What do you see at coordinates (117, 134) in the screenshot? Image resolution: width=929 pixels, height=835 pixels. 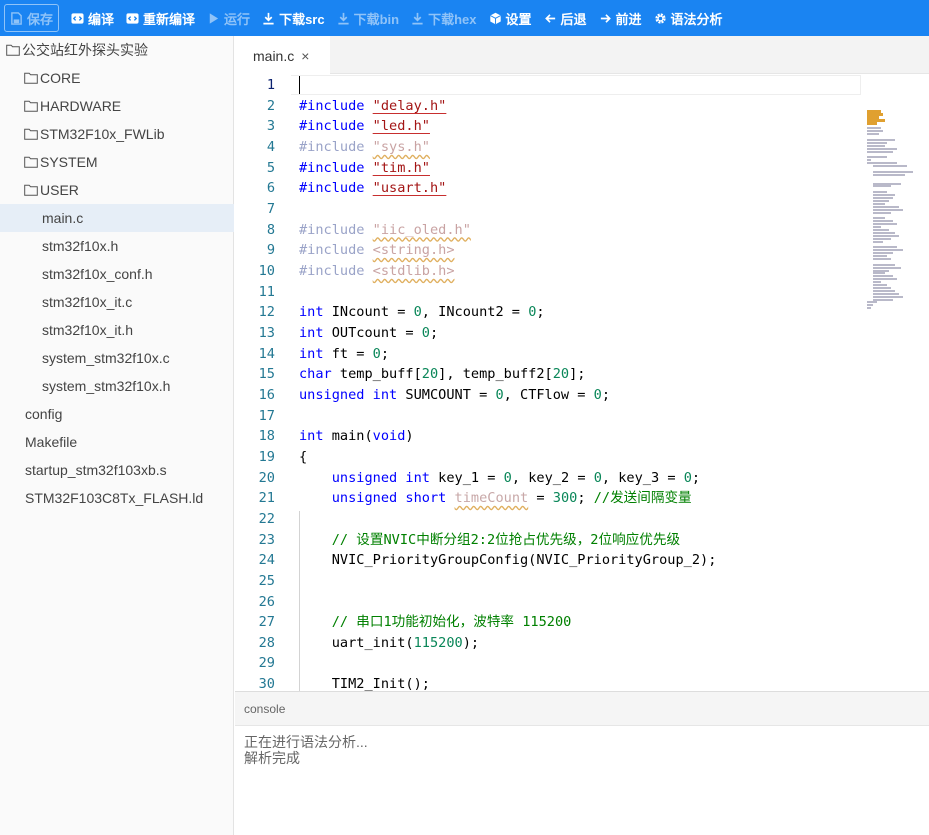 I see `tree-folder: STM32F10x_FWLib` at bounding box center [117, 134].